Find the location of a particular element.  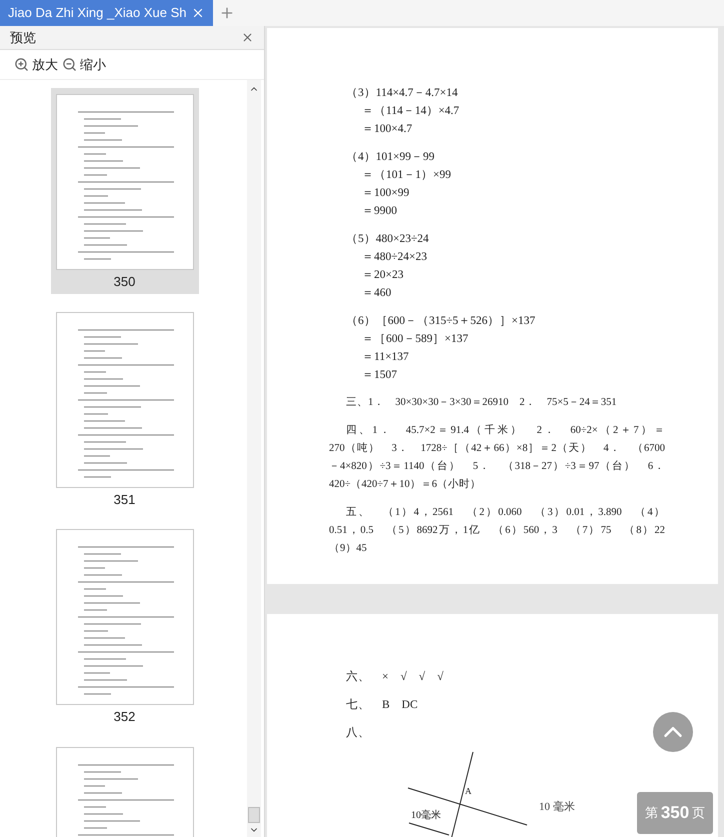

point-label: A is located at coordinates (468, 791).